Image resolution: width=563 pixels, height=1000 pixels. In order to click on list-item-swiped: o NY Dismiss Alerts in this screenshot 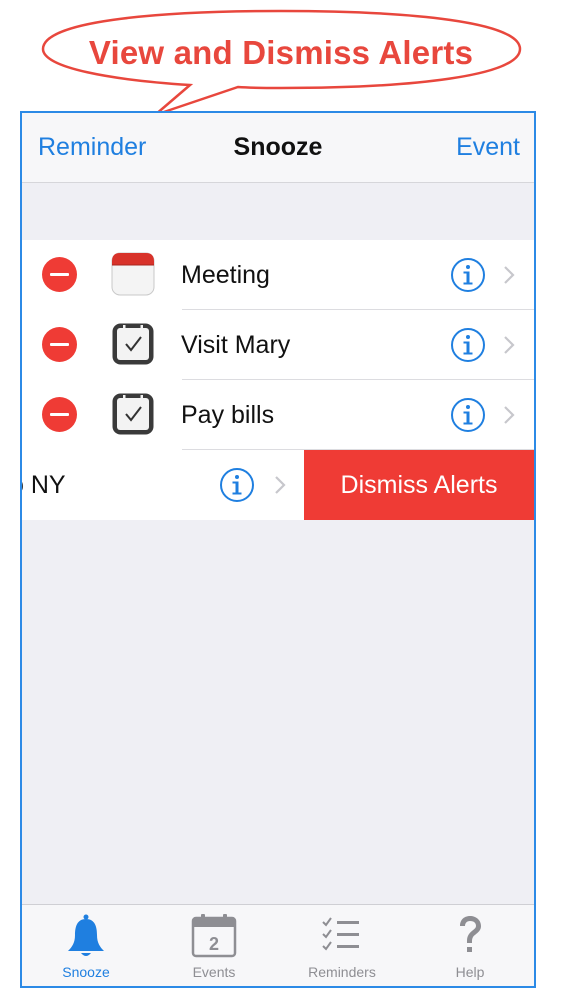, I will do `click(278, 485)`.